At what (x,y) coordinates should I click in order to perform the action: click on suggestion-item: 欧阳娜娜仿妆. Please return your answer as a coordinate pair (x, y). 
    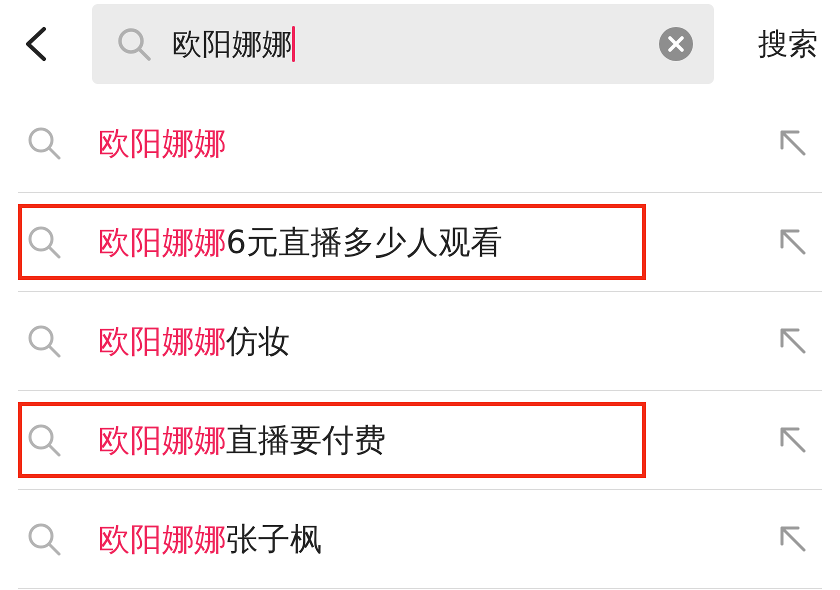
    Looking at the image, I should click on (332, 341).